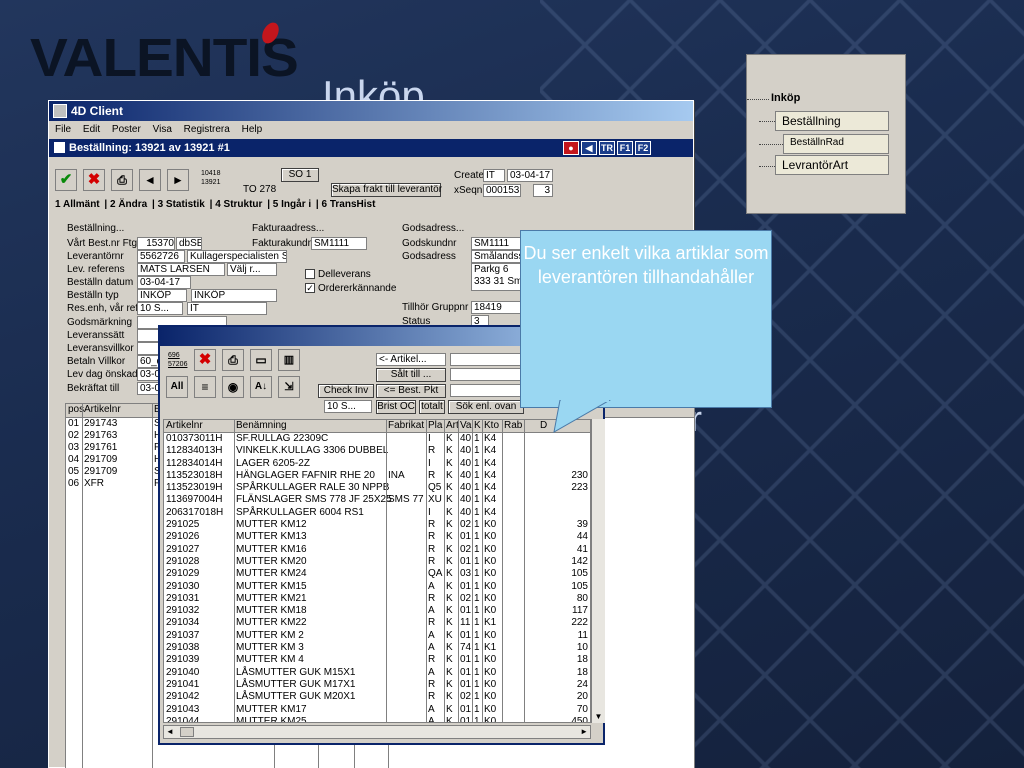 This screenshot has width=1024, height=768. I want to click on f1-button: F1, so click(625, 148).